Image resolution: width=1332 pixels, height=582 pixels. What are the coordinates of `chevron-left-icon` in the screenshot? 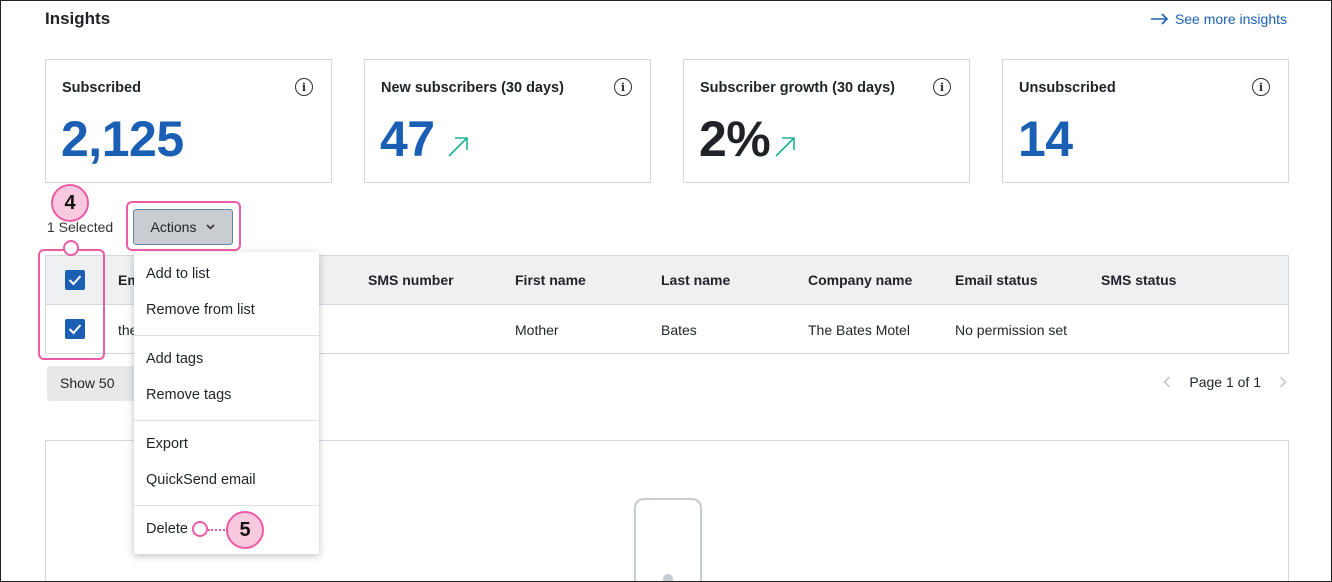 It's located at (1167, 382).